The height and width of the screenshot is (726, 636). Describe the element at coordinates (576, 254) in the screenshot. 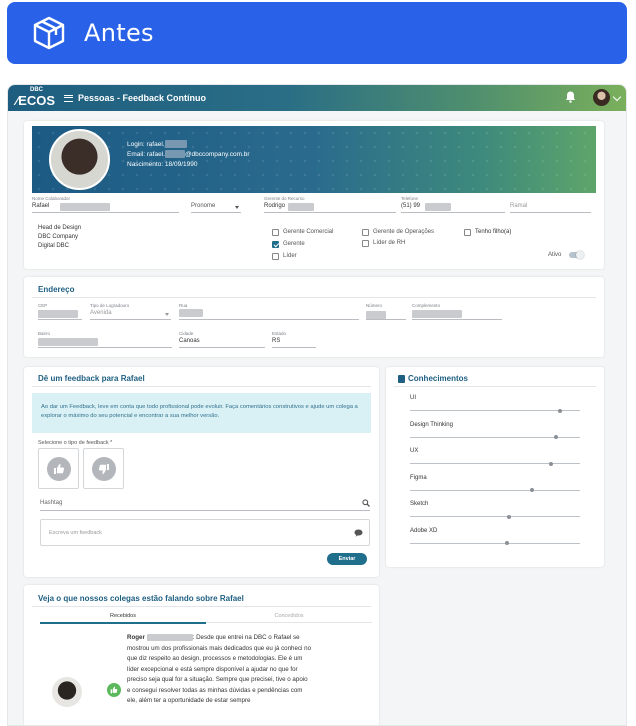

I see `active-toggle` at that location.